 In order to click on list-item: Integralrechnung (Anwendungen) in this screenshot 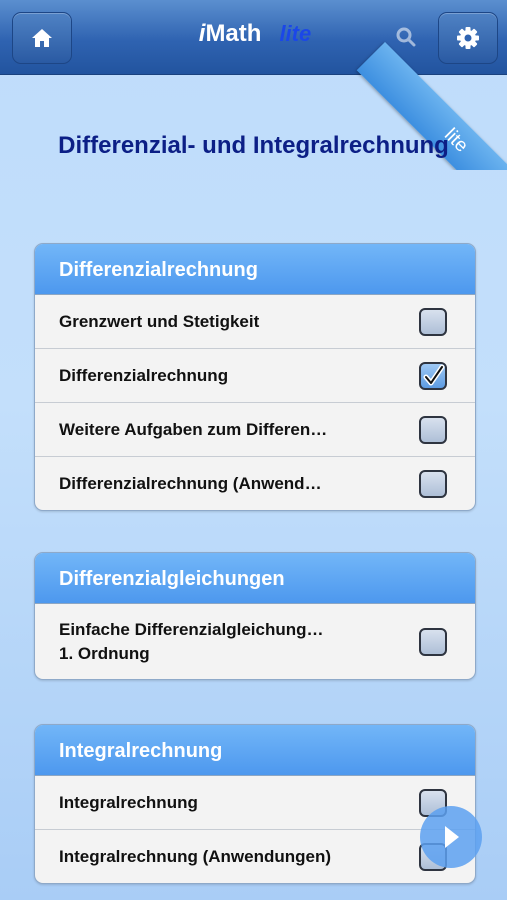, I will do `click(255, 856)`.